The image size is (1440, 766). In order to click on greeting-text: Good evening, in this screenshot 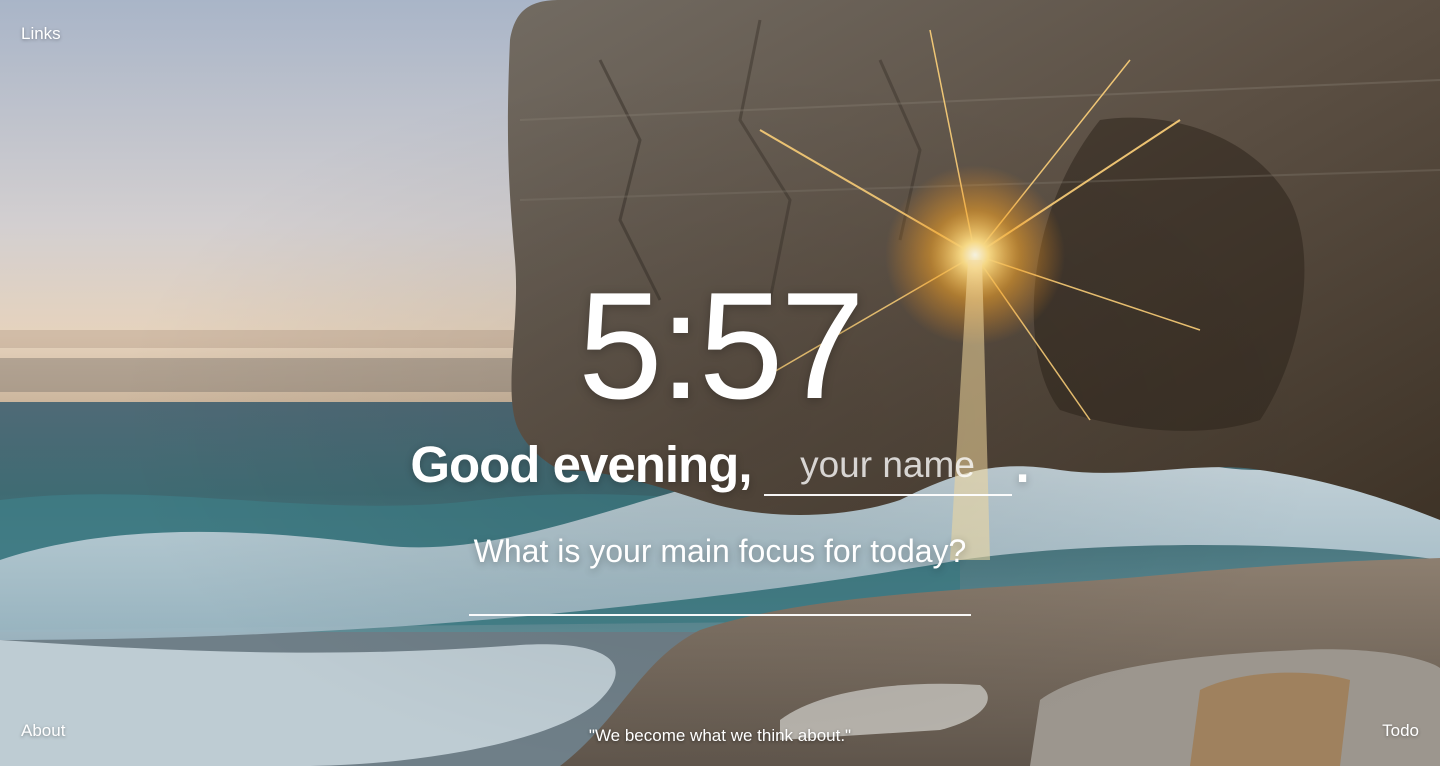, I will do `click(581, 464)`.